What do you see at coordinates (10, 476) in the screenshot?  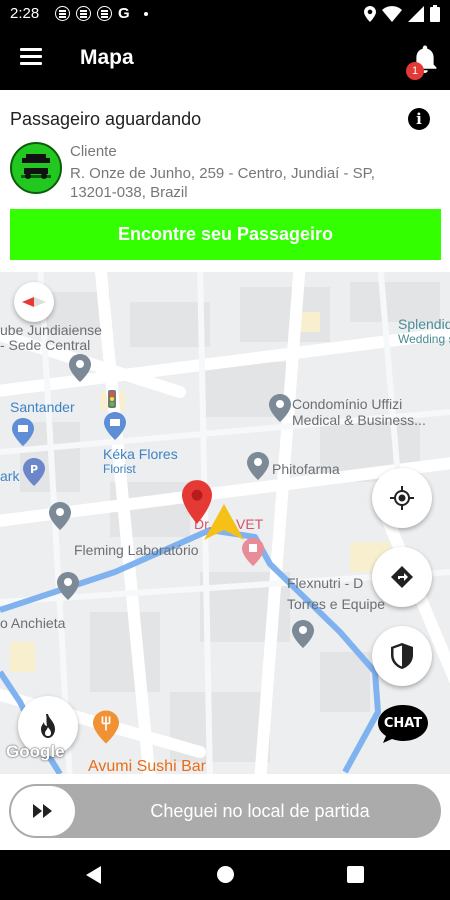 I see `place-label: ark` at bounding box center [10, 476].